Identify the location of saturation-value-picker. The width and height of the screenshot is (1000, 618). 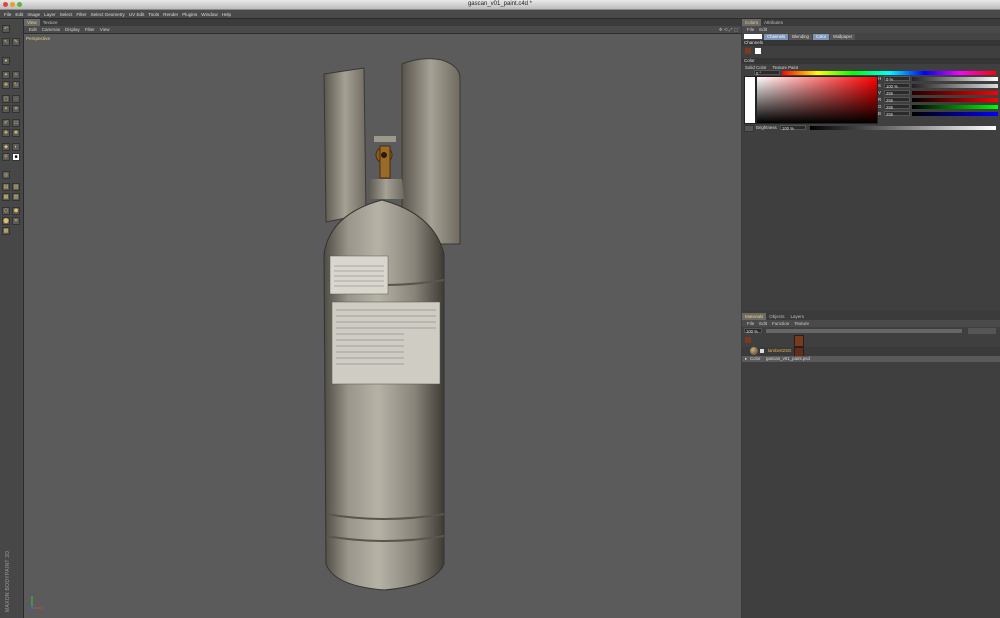
(817, 100).